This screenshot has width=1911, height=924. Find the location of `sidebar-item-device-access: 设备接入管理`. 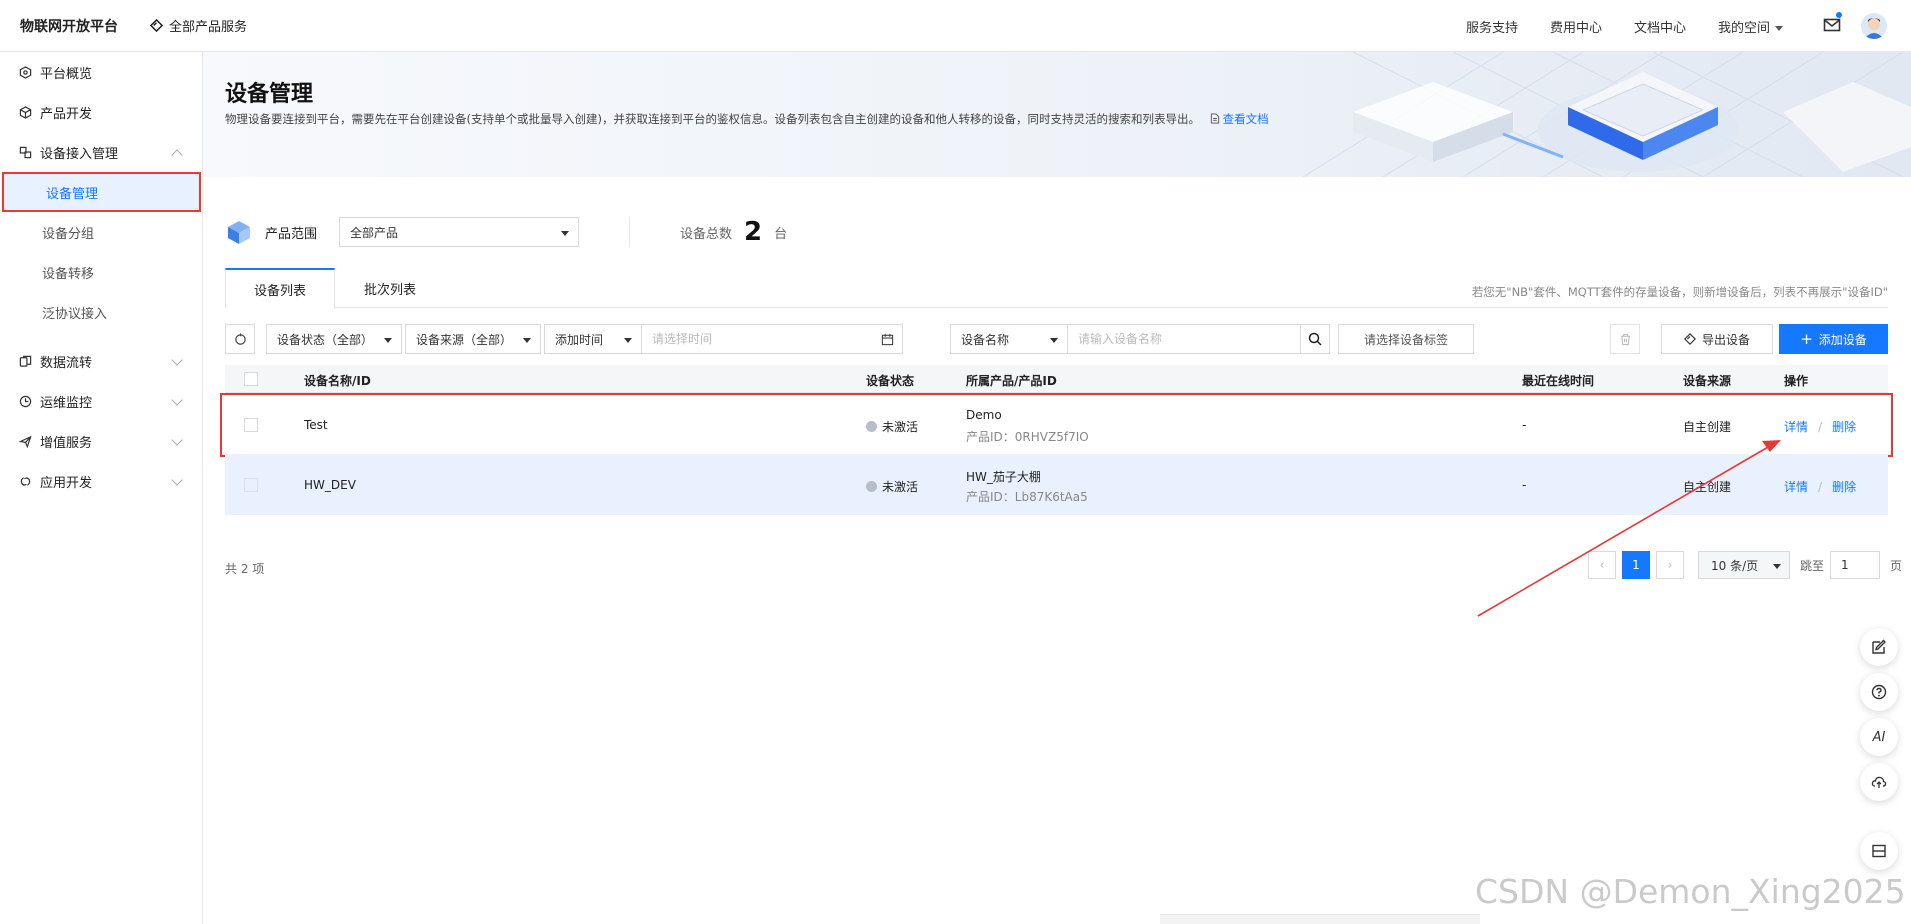

sidebar-item-device-access: 设备接入管理 is located at coordinates (101, 152).